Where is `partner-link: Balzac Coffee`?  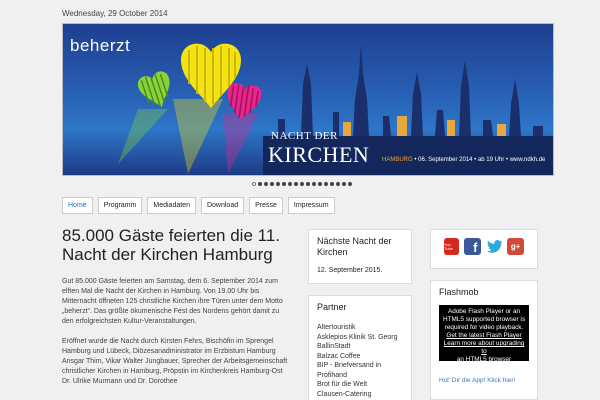
partner-link: Balzac Coffee is located at coordinates (360, 357).